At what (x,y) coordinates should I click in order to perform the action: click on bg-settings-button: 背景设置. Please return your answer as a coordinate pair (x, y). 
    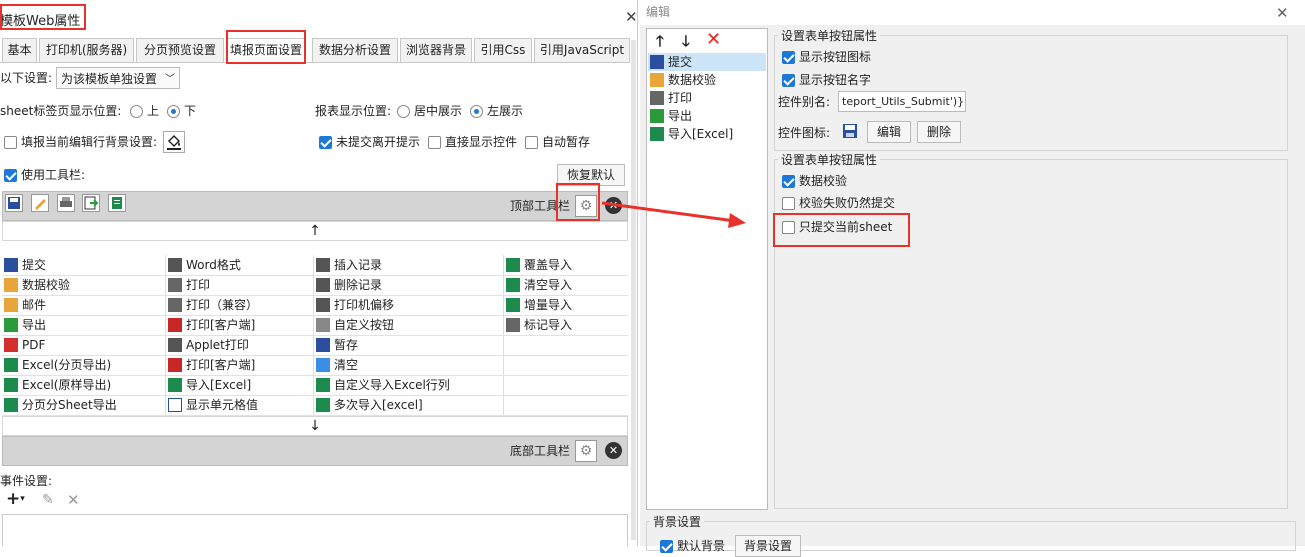
    Looking at the image, I should click on (768, 546).